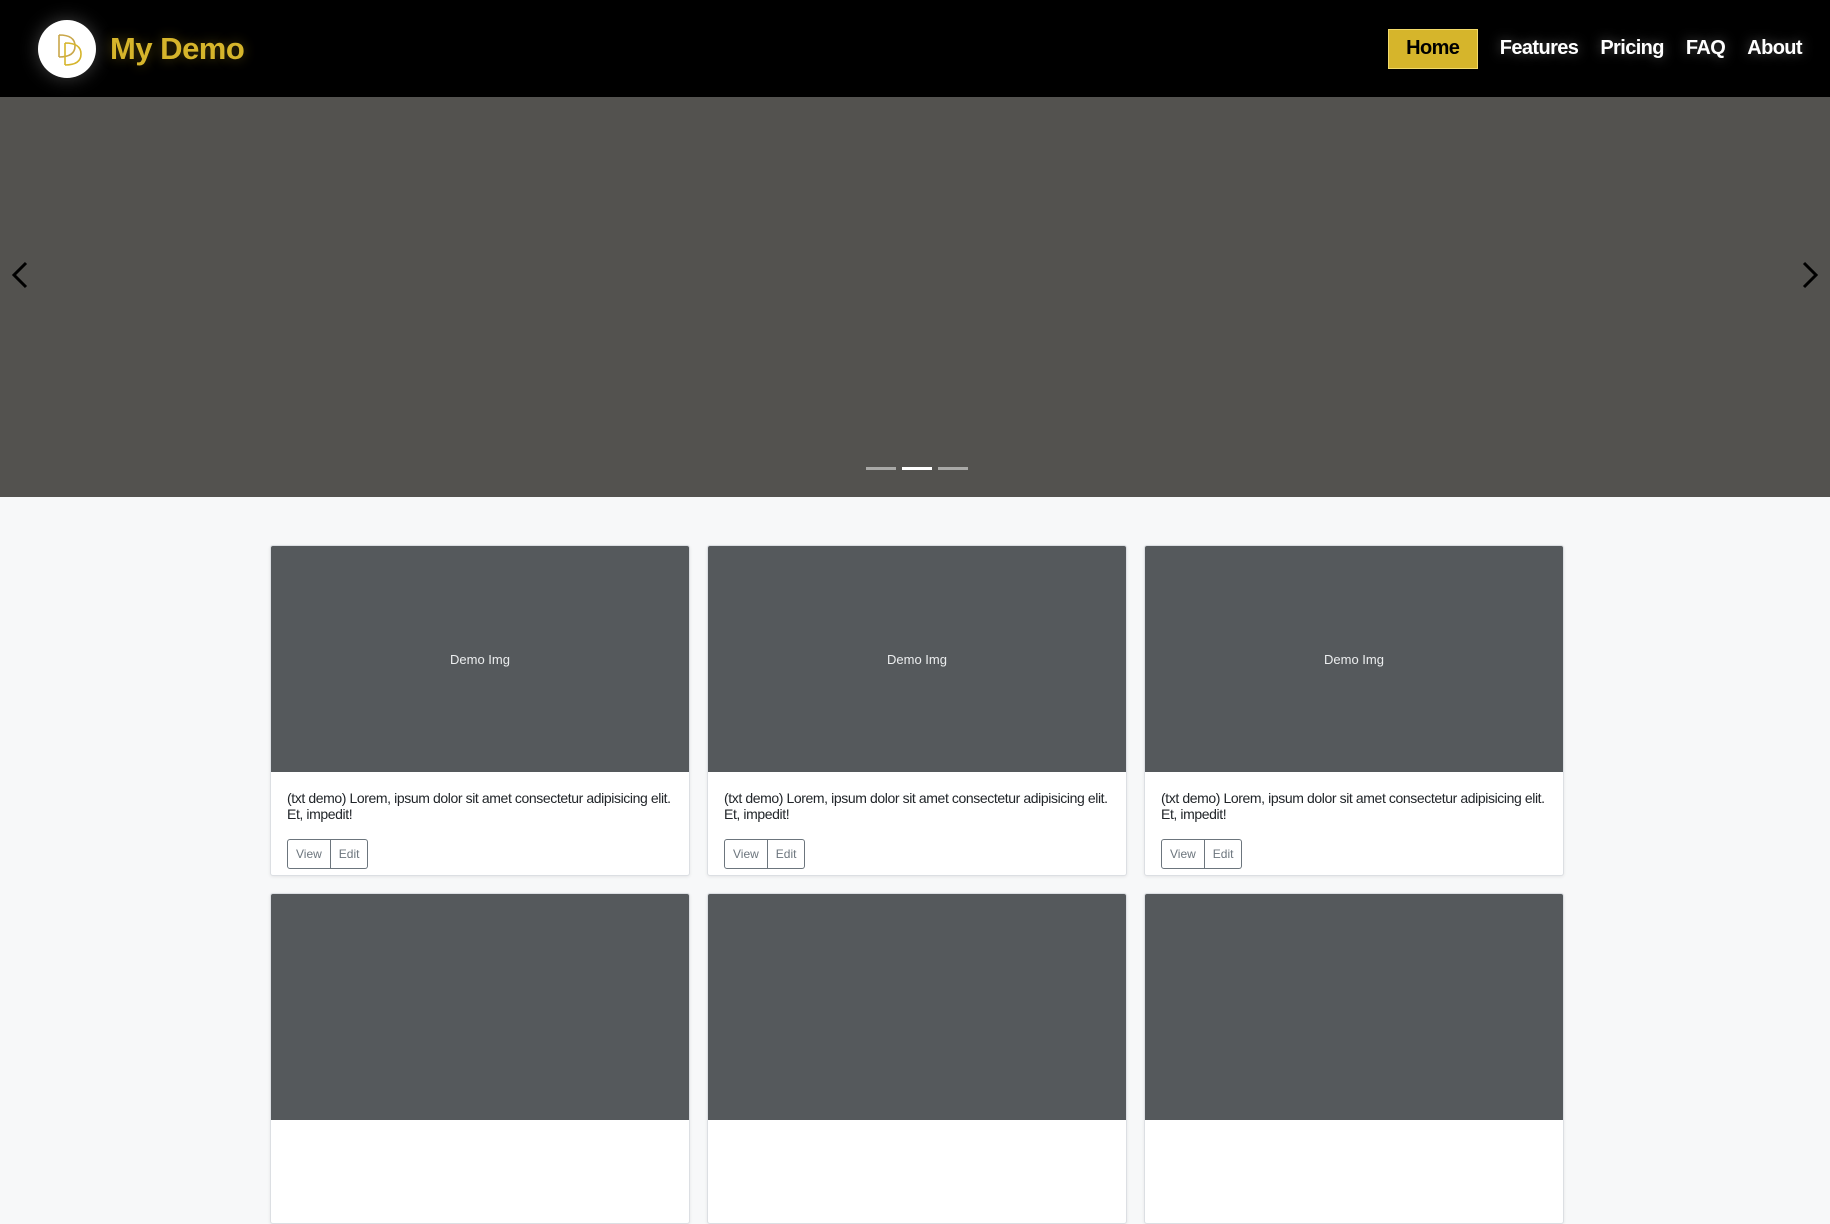  I want to click on nav-pricing: Pricing, so click(1632, 48).